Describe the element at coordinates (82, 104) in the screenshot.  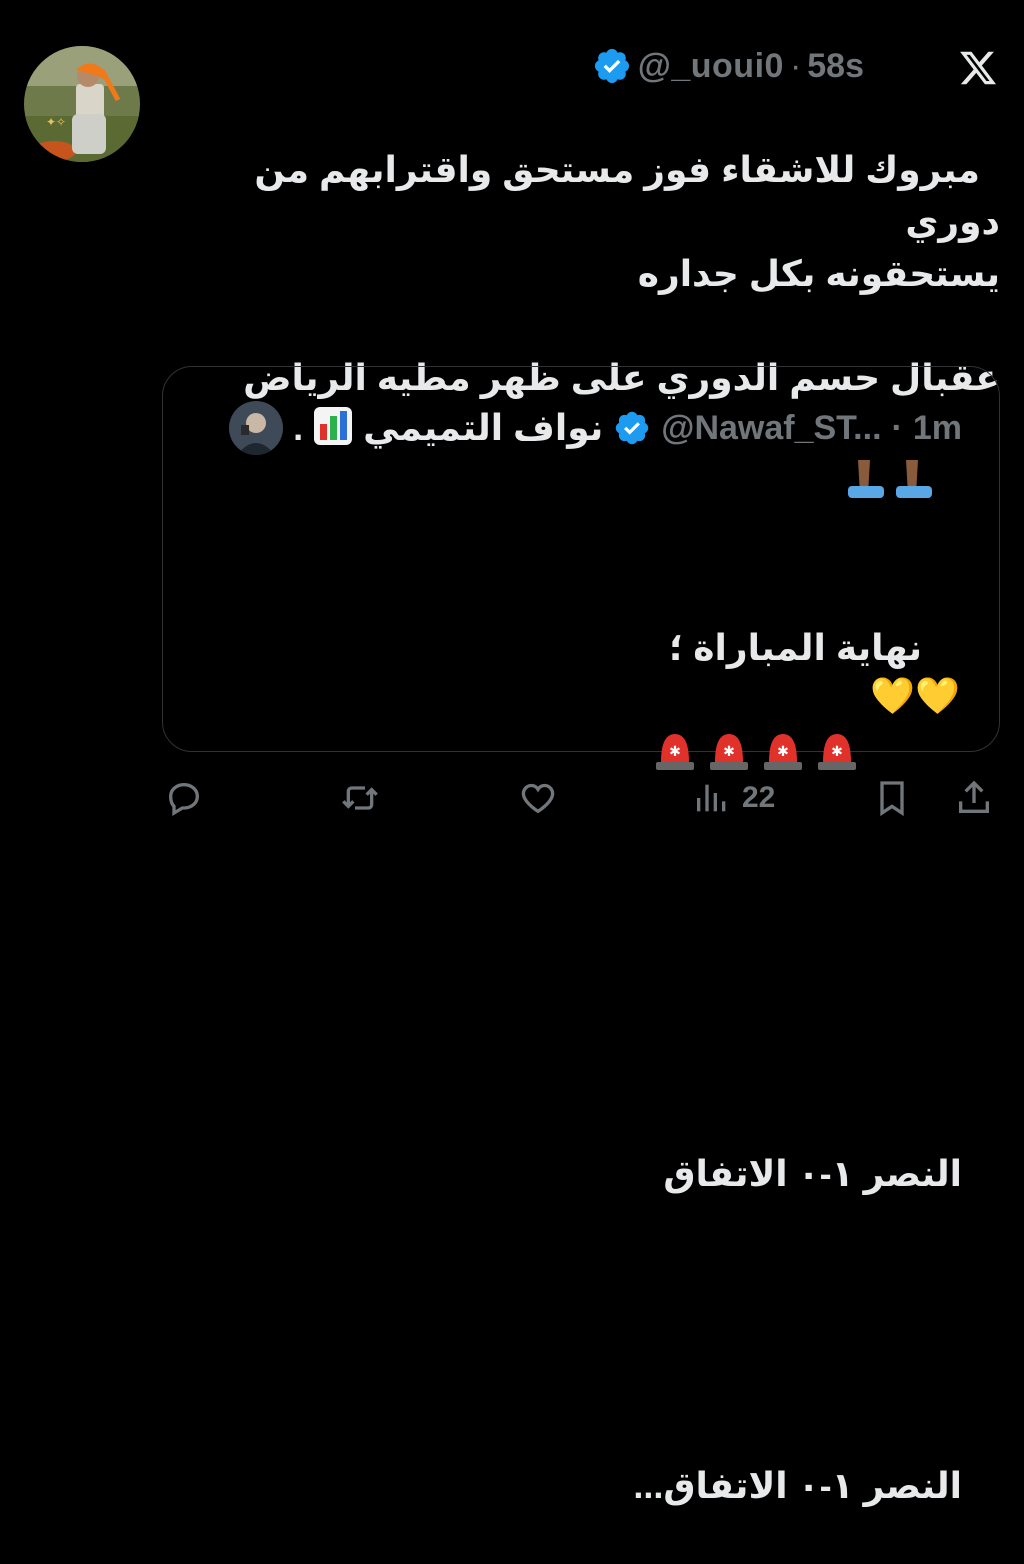
I see `author-avatar: ✦✧` at that location.